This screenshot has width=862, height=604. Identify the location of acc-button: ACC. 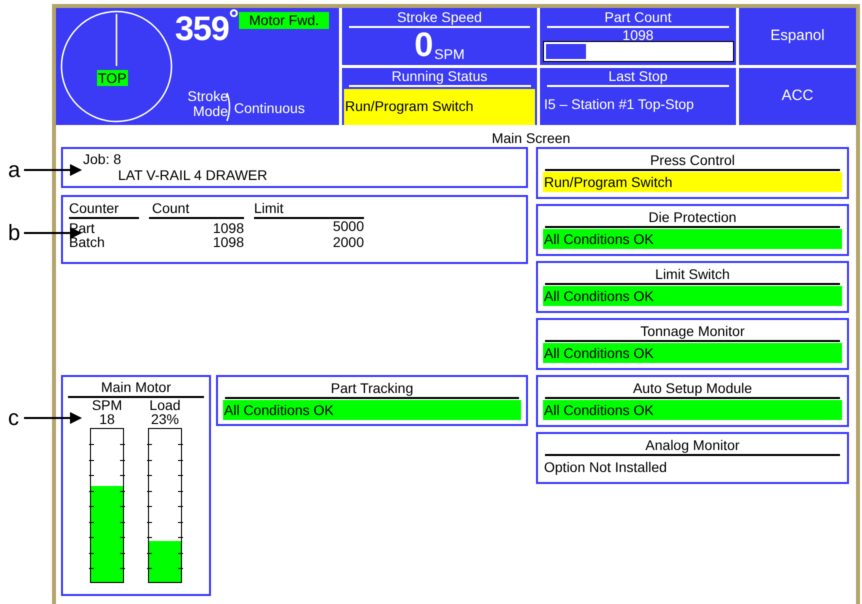
(797, 96).